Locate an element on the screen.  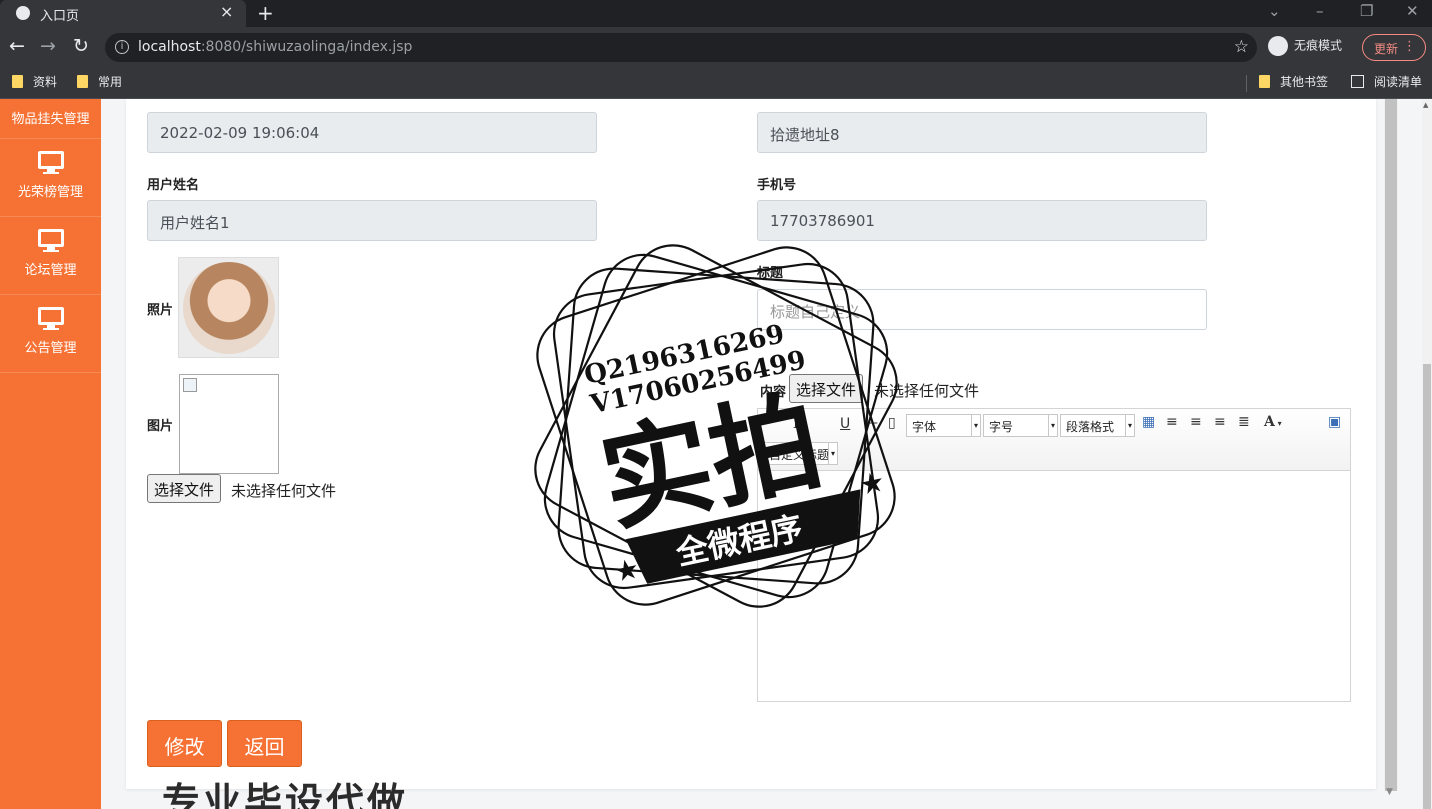
divider is located at coordinates (1246, 83).